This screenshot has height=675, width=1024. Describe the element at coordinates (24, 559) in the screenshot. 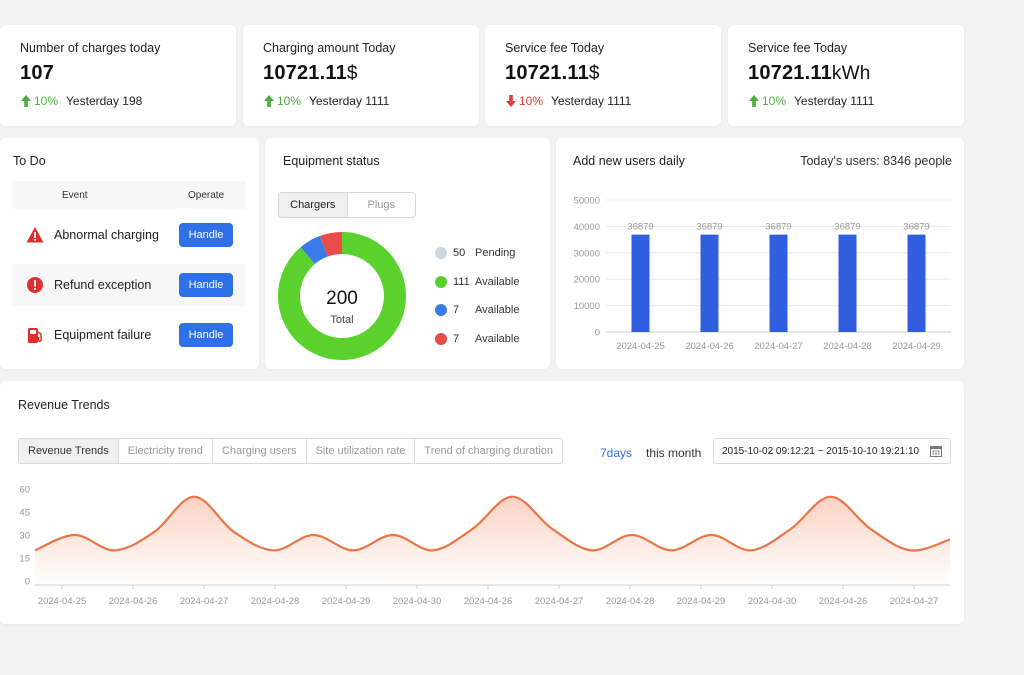

I see `y-tick-label: 15` at that location.